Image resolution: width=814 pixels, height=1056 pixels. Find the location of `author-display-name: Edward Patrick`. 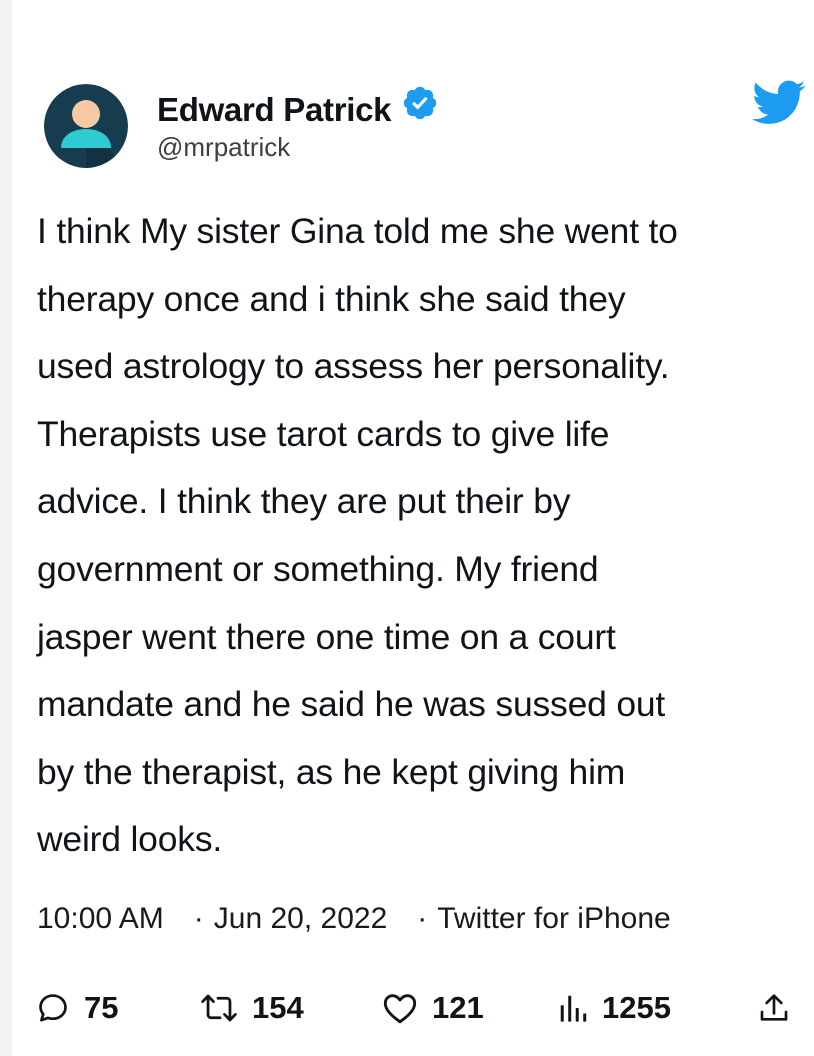

author-display-name: Edward Patrick is located at coordinates (274, 110).